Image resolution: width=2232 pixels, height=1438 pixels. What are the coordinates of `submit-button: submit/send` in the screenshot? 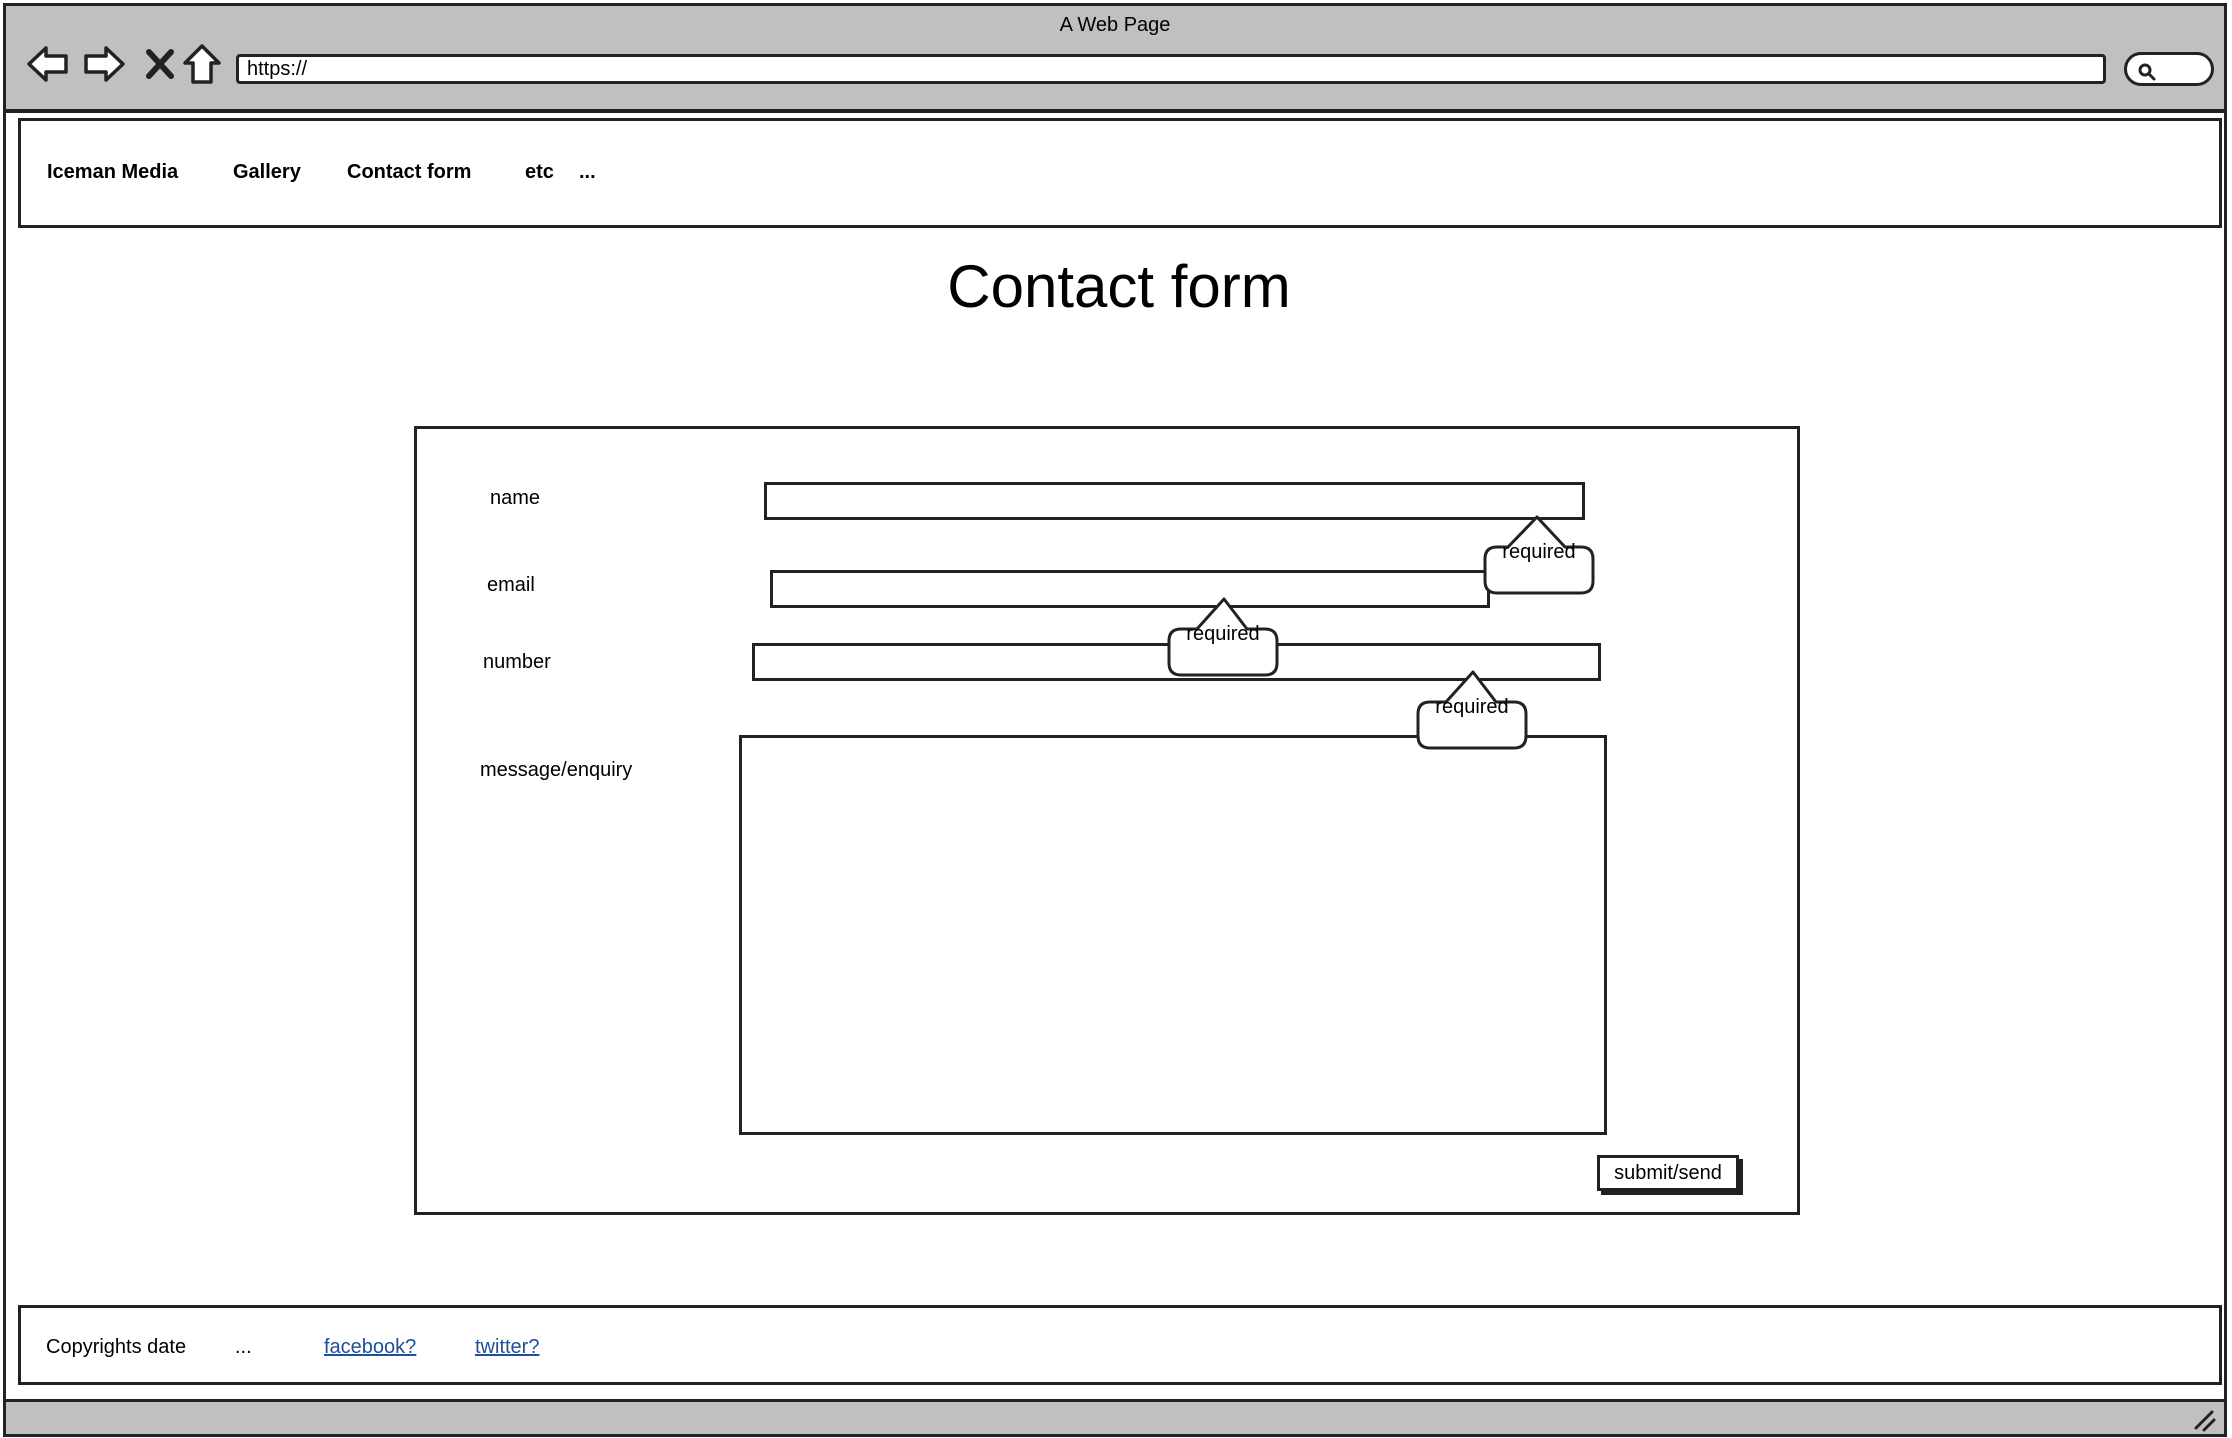 It's located at (1668, 1173).